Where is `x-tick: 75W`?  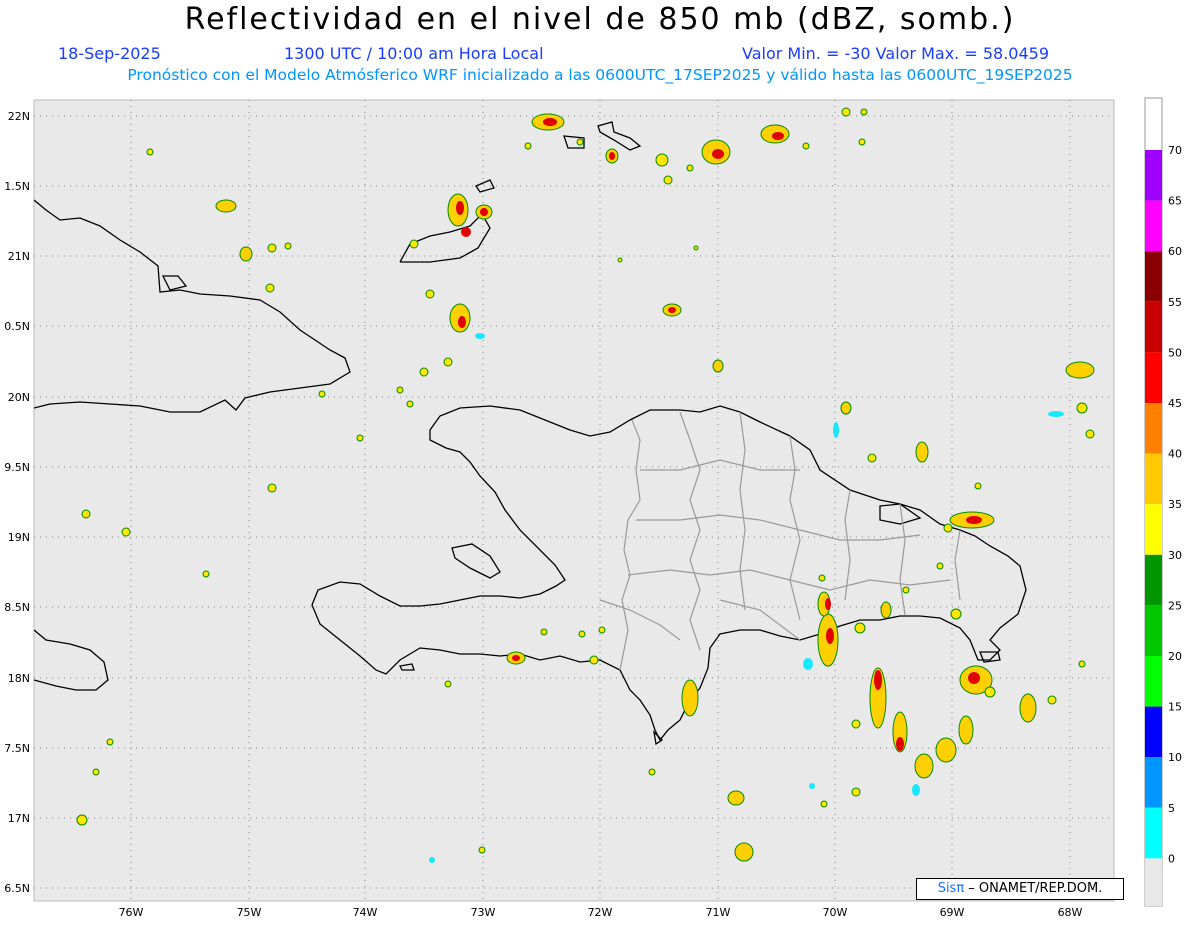
x-tick: 75W is located at coordinates (249, 912).